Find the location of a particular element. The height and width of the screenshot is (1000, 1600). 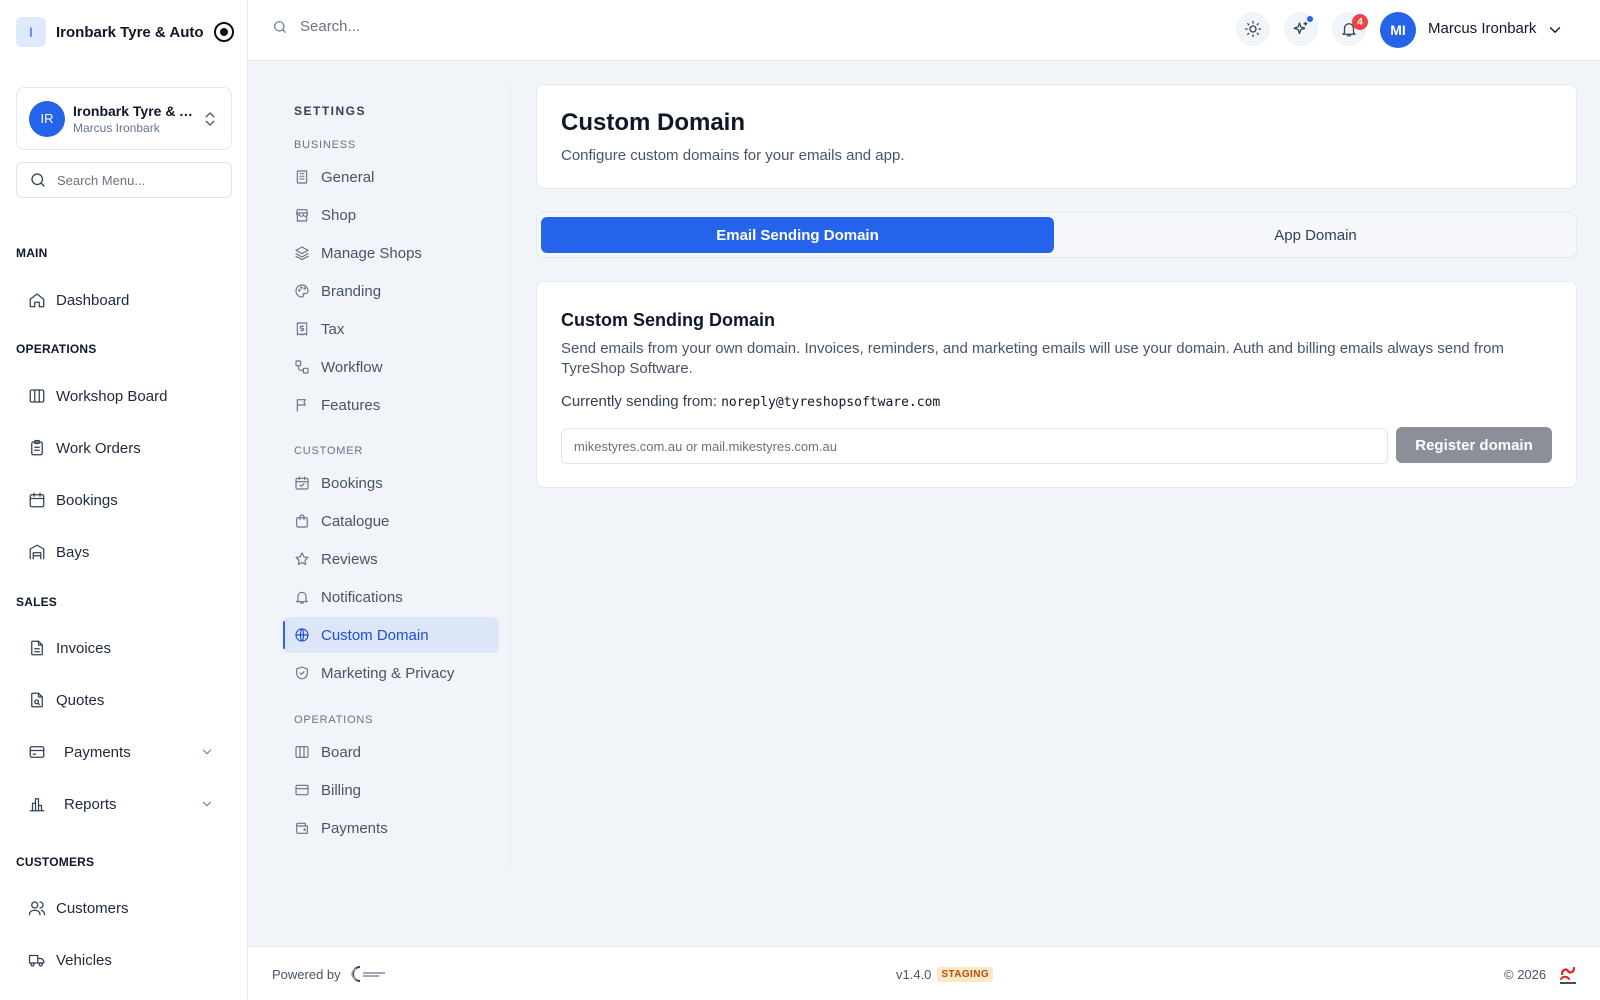

settings-item-catalogue: Catalogue is located at coordinates (391, 521).